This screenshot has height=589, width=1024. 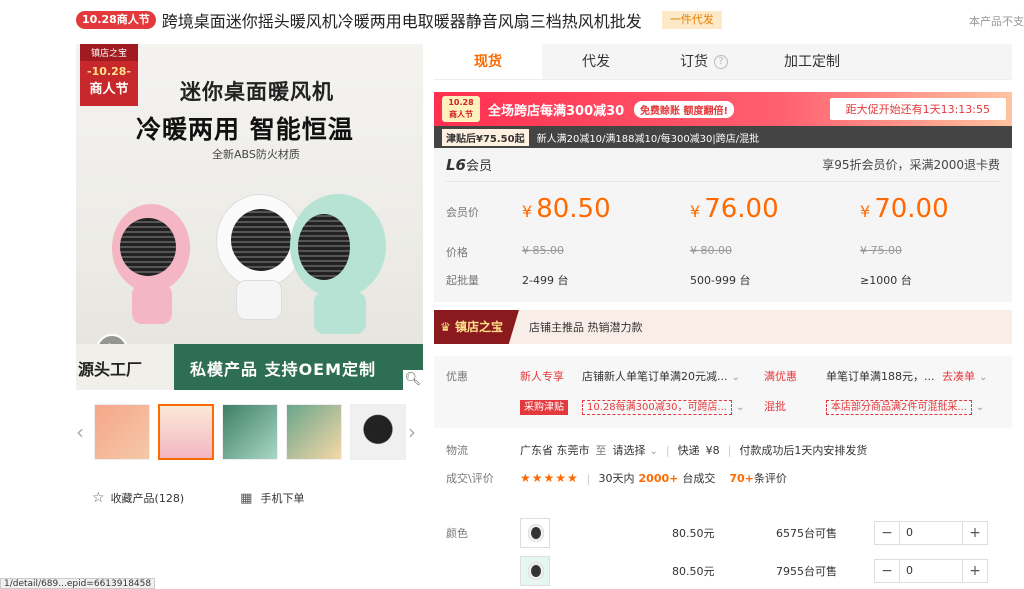 I want to click on chevron-left-icon: ‹, so click(x=80, y=432).